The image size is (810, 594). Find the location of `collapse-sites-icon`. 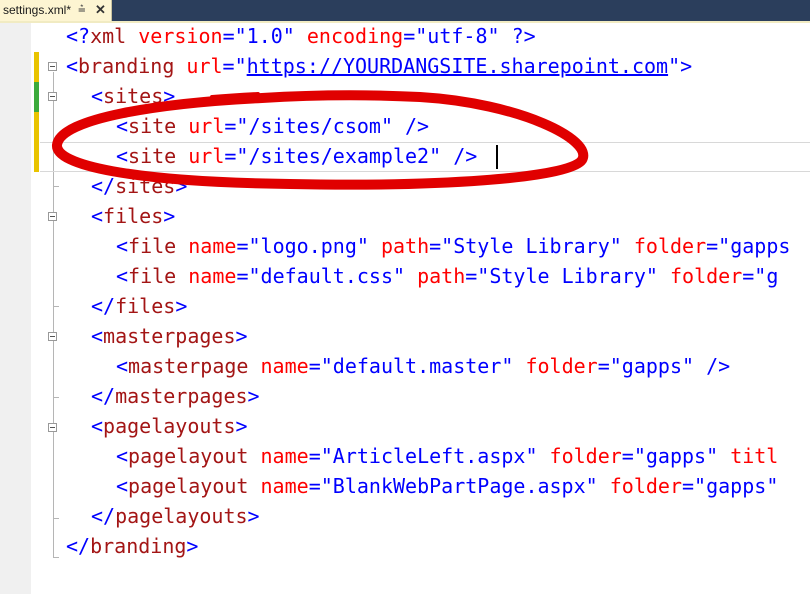

collapse-sites-icon is located at coordinates (52, 96).